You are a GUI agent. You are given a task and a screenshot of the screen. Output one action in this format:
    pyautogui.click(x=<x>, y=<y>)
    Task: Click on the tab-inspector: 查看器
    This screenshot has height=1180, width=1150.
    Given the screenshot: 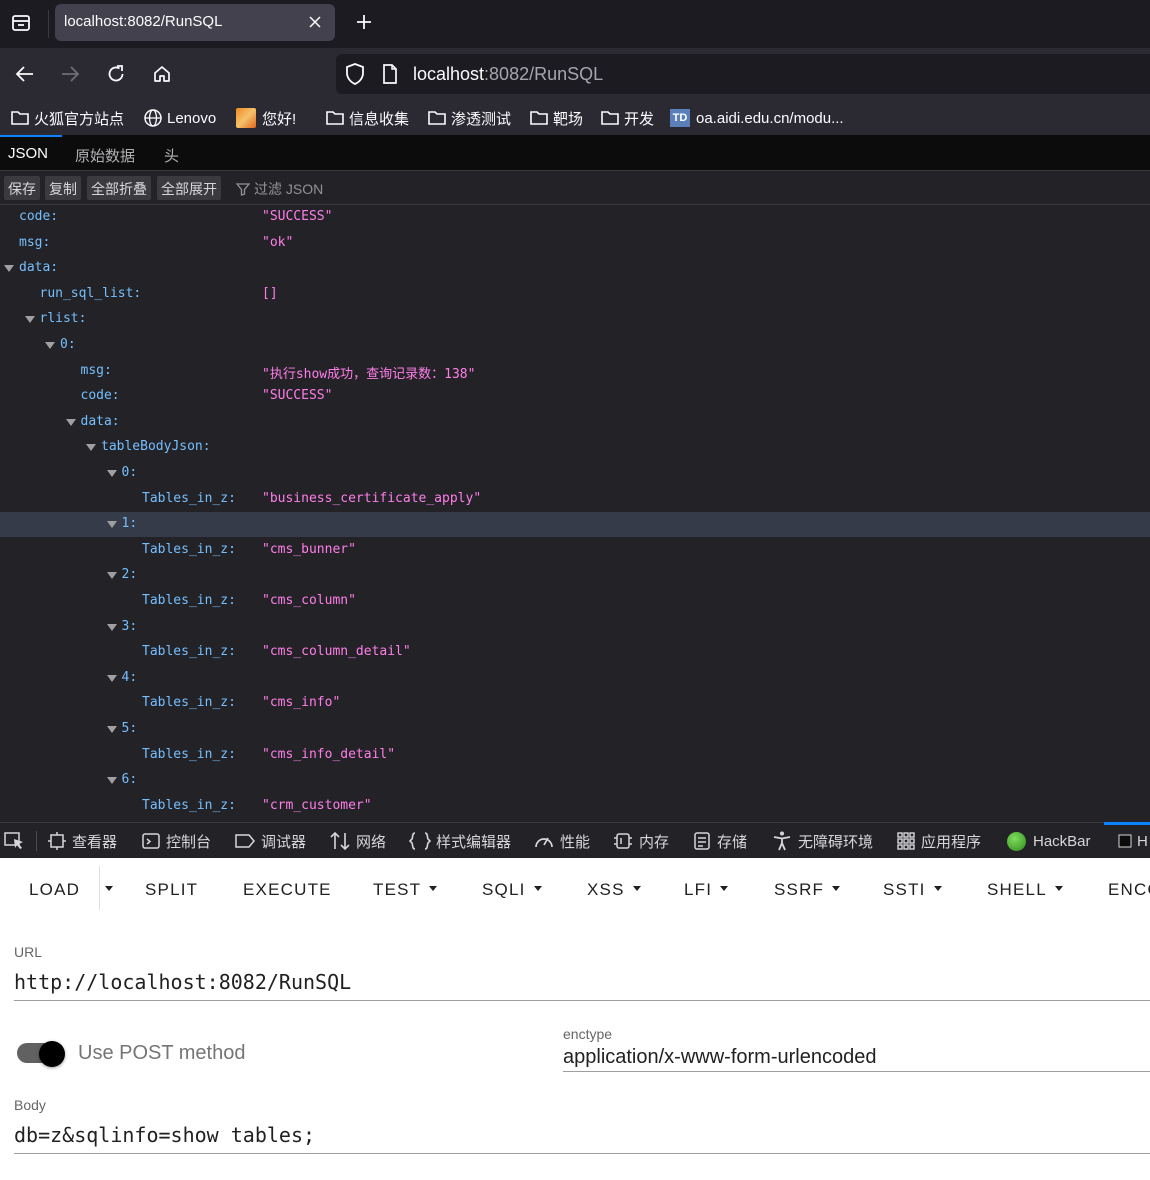 What is the action you would take?
    pyautogui.click(x=82, y=841)
    